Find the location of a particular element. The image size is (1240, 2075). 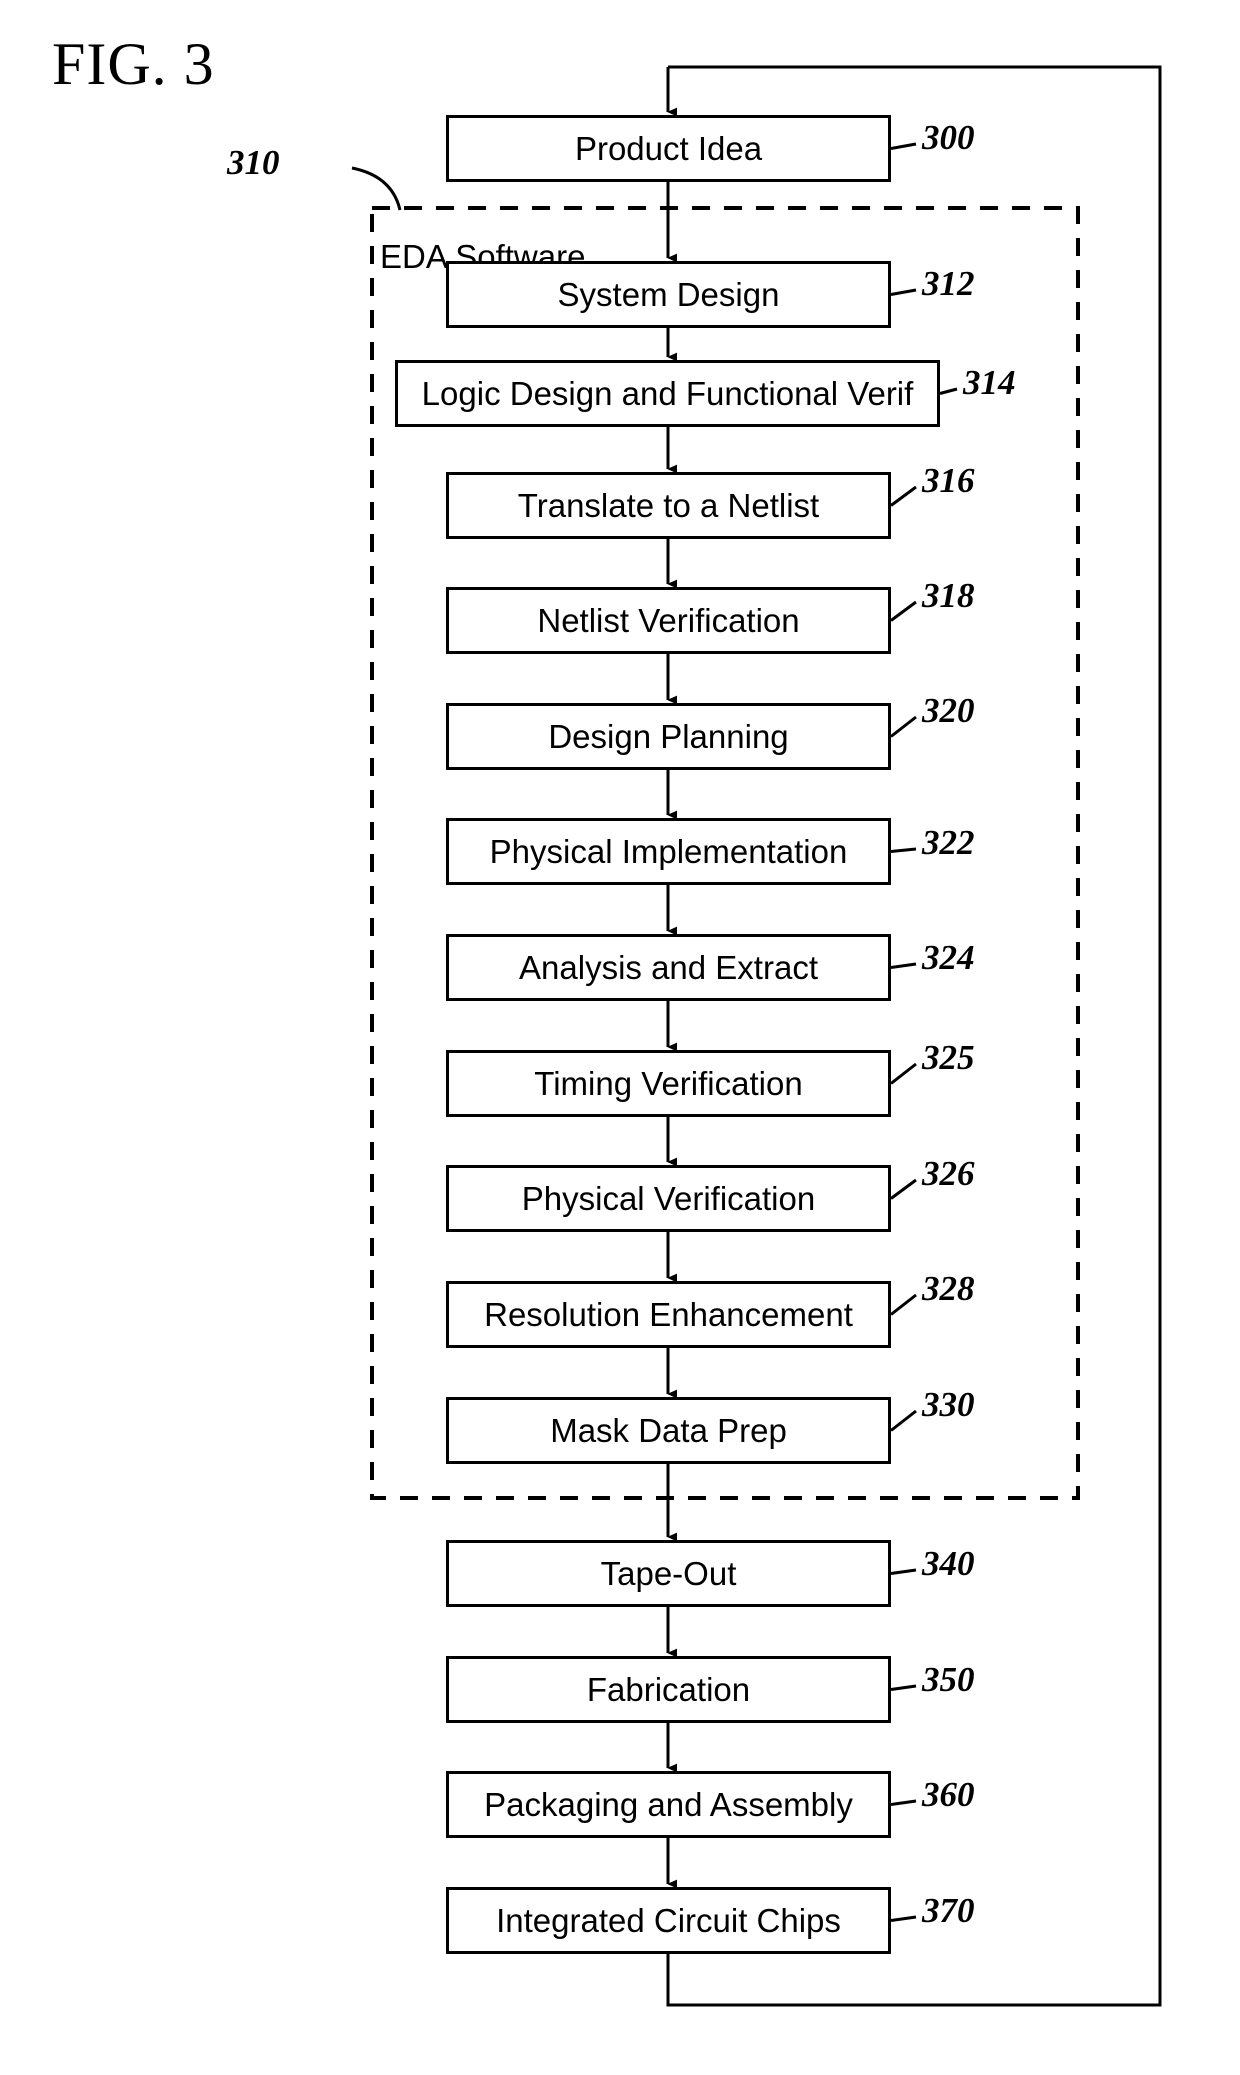

reference-number-310: 310 is located at coordinates (253, 162).